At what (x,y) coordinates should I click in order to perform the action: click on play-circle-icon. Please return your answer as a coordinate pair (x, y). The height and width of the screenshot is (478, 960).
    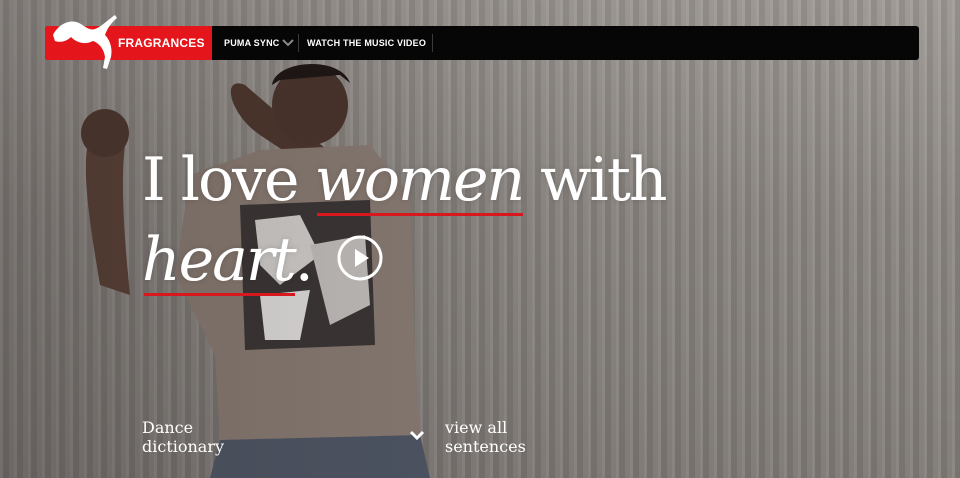
    Looking at the image, I should click on (360, 258).